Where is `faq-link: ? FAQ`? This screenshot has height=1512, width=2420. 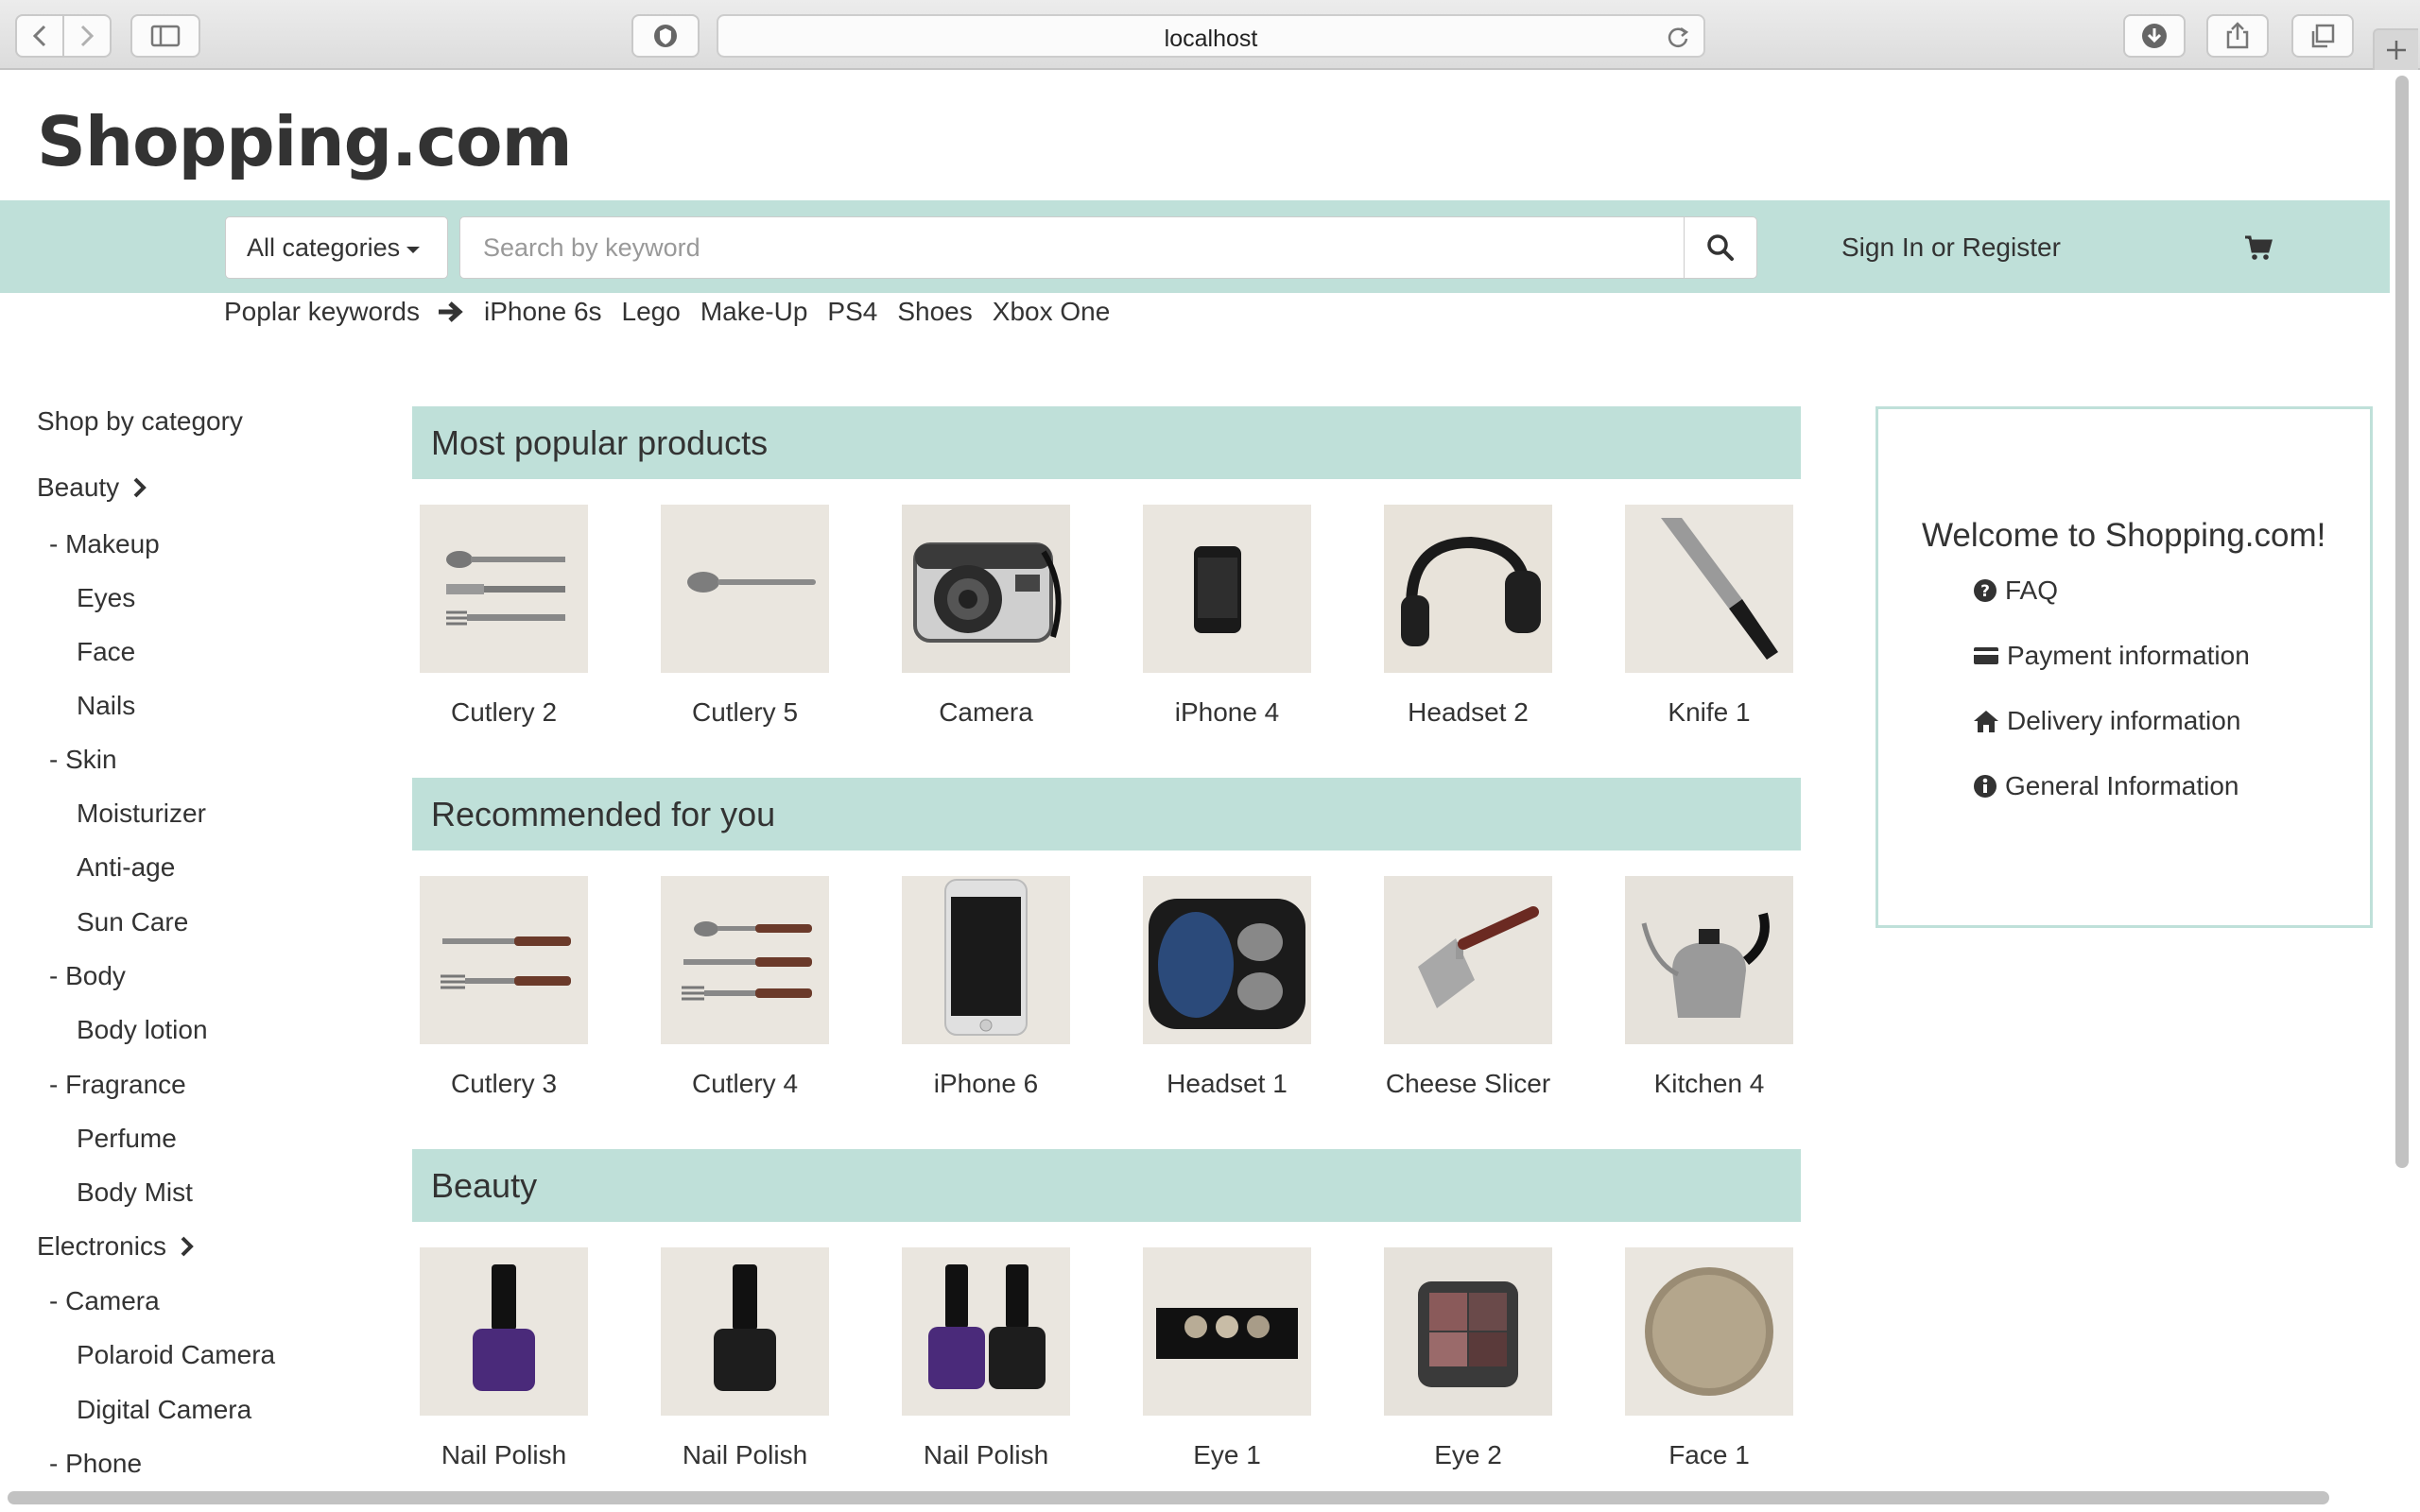 faq-link: ? FAQ is located at coordinates (2015, 591).